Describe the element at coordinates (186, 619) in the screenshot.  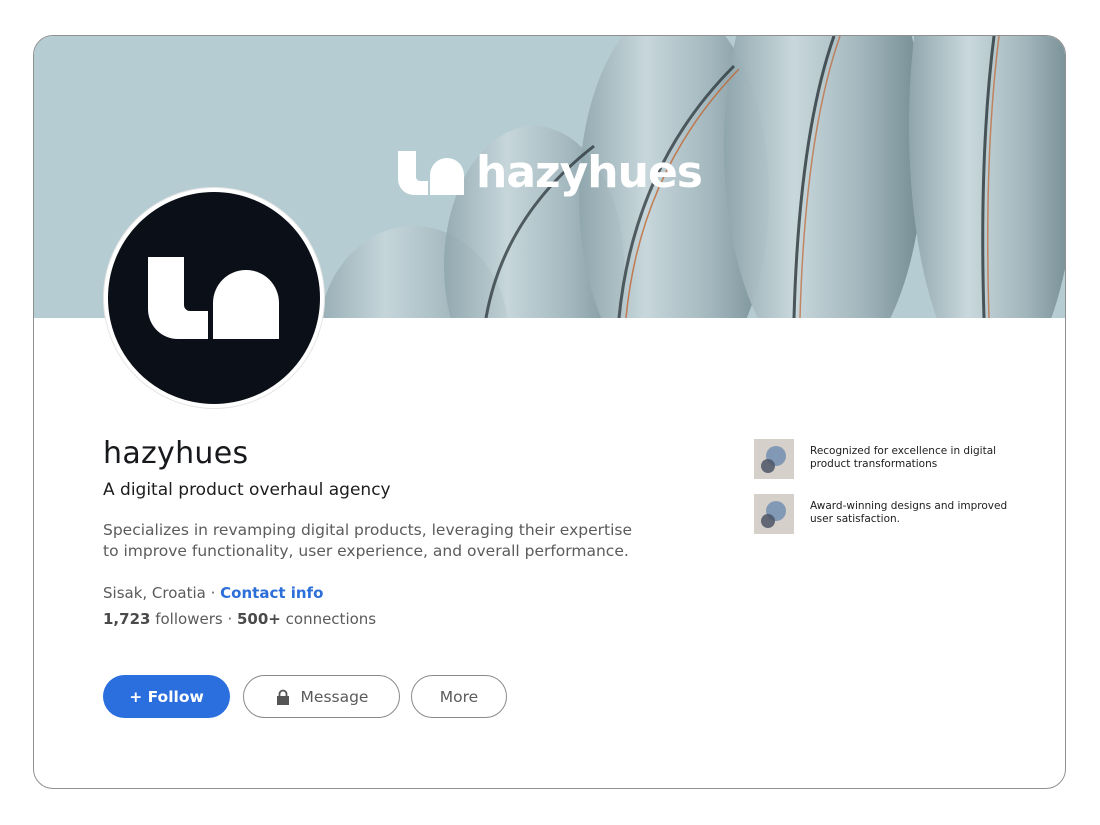
I see `followers-label: followers` at that location.